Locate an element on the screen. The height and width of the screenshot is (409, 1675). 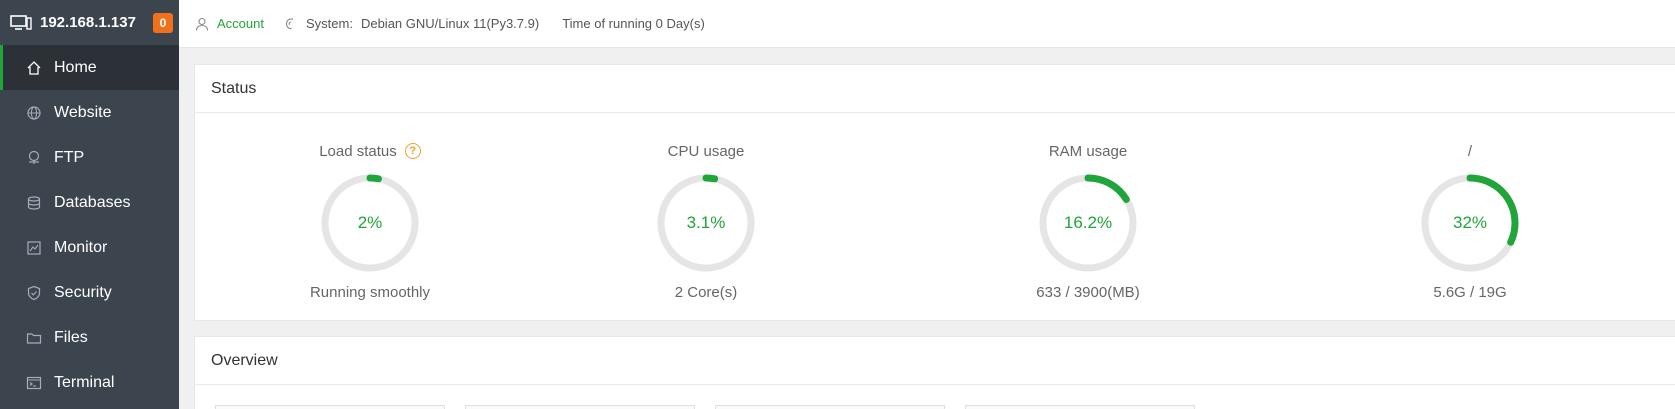
sidebar-item-monitor: Monitor is located at coordinates (89, 247).